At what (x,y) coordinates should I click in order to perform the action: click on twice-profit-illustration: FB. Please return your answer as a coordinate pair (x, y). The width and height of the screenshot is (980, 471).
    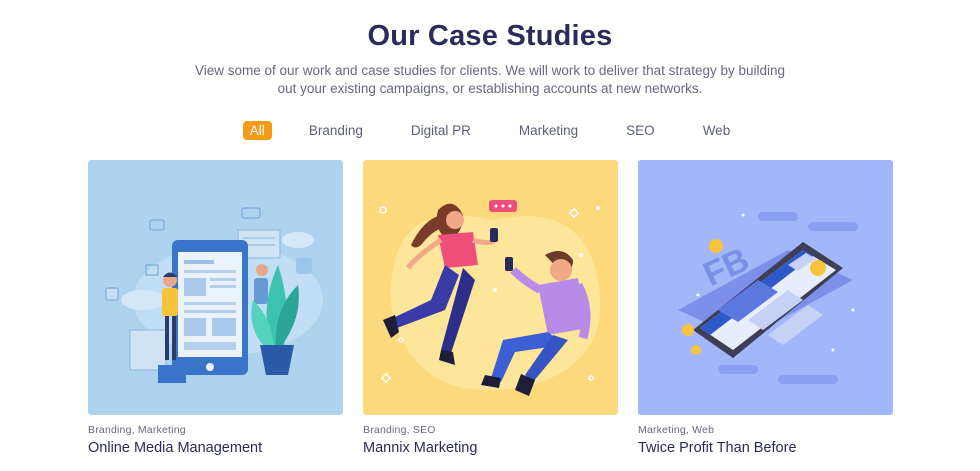
    Looking at the image, I should click on (765, 287).